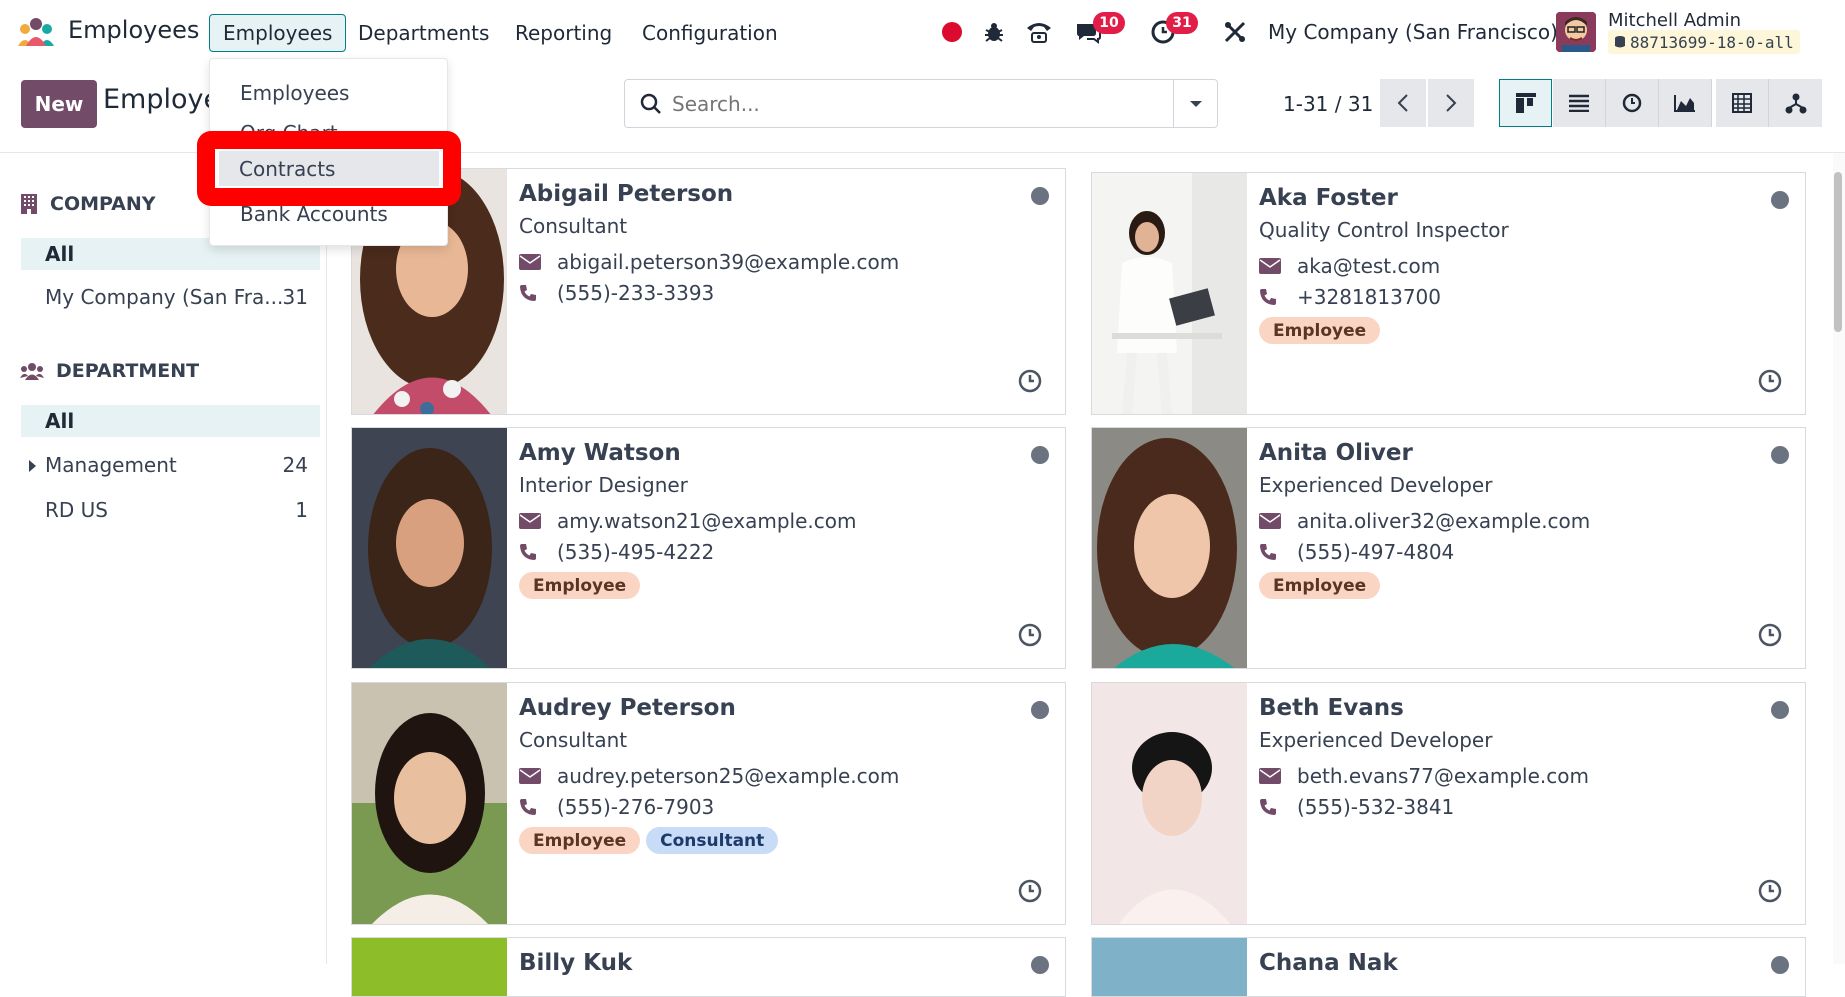 The width and height of the screenshot is (1845, 997). I want to click on caret-right-icon, so click(32, 466).